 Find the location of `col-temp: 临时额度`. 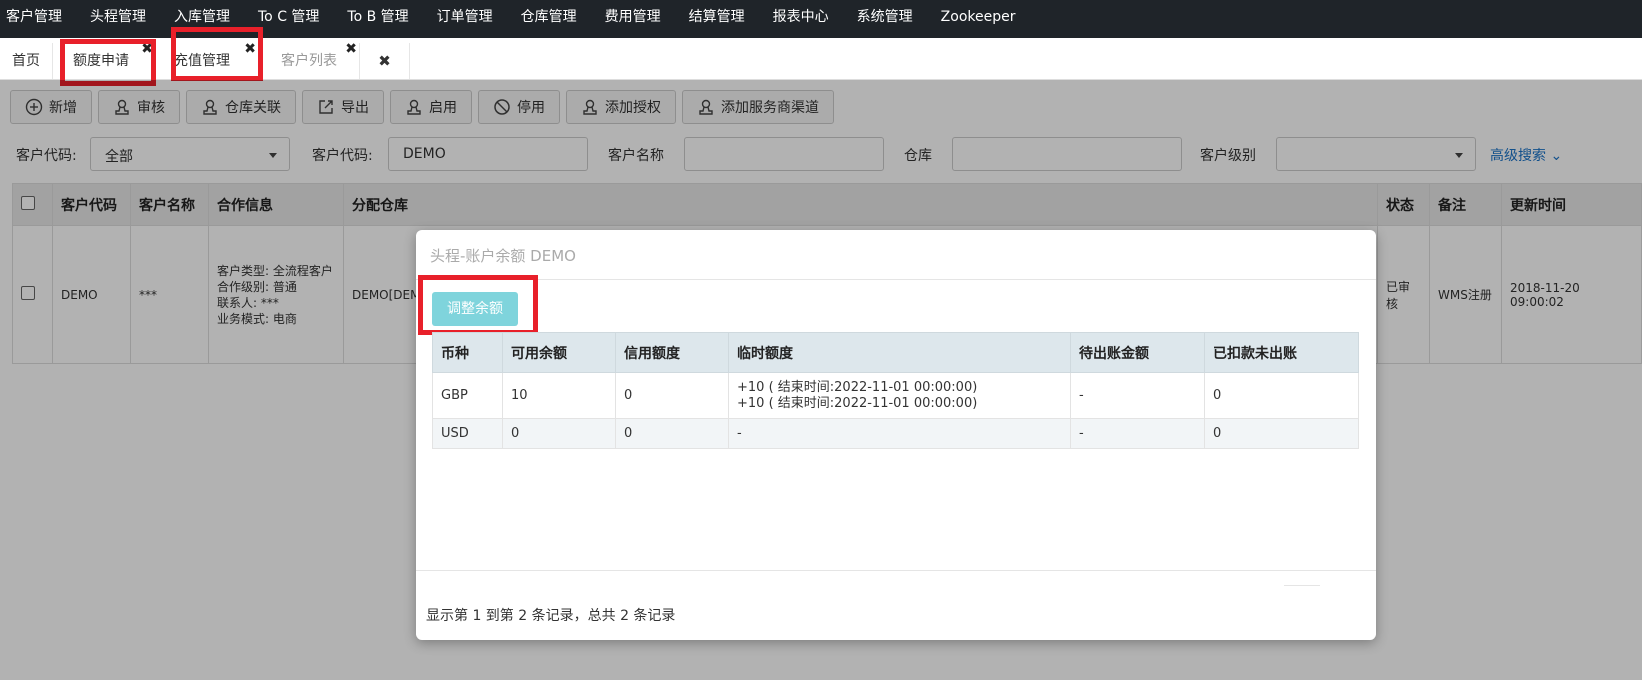

col-temp: 临时额度 is located at coordinates (899, 352).